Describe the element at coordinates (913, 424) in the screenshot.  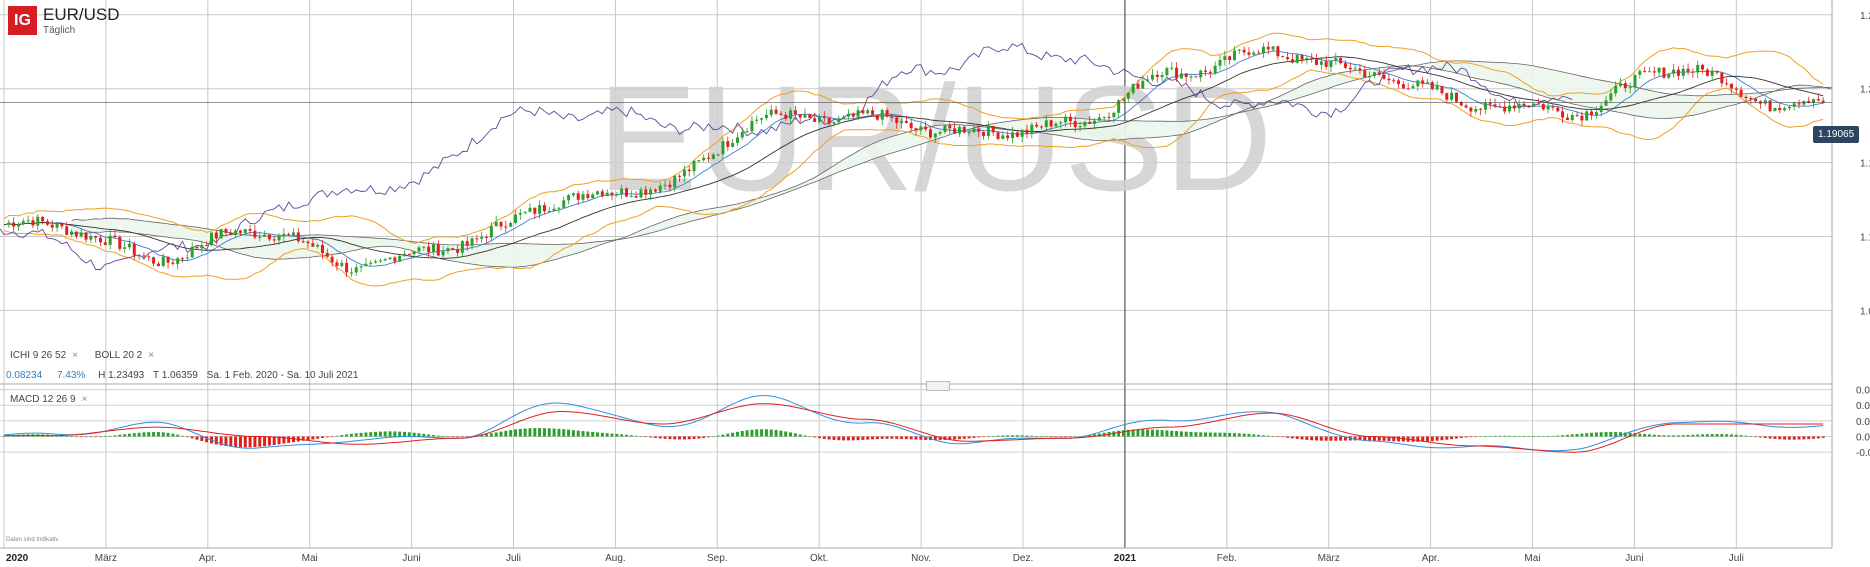
I see `macd-lines` at that location.